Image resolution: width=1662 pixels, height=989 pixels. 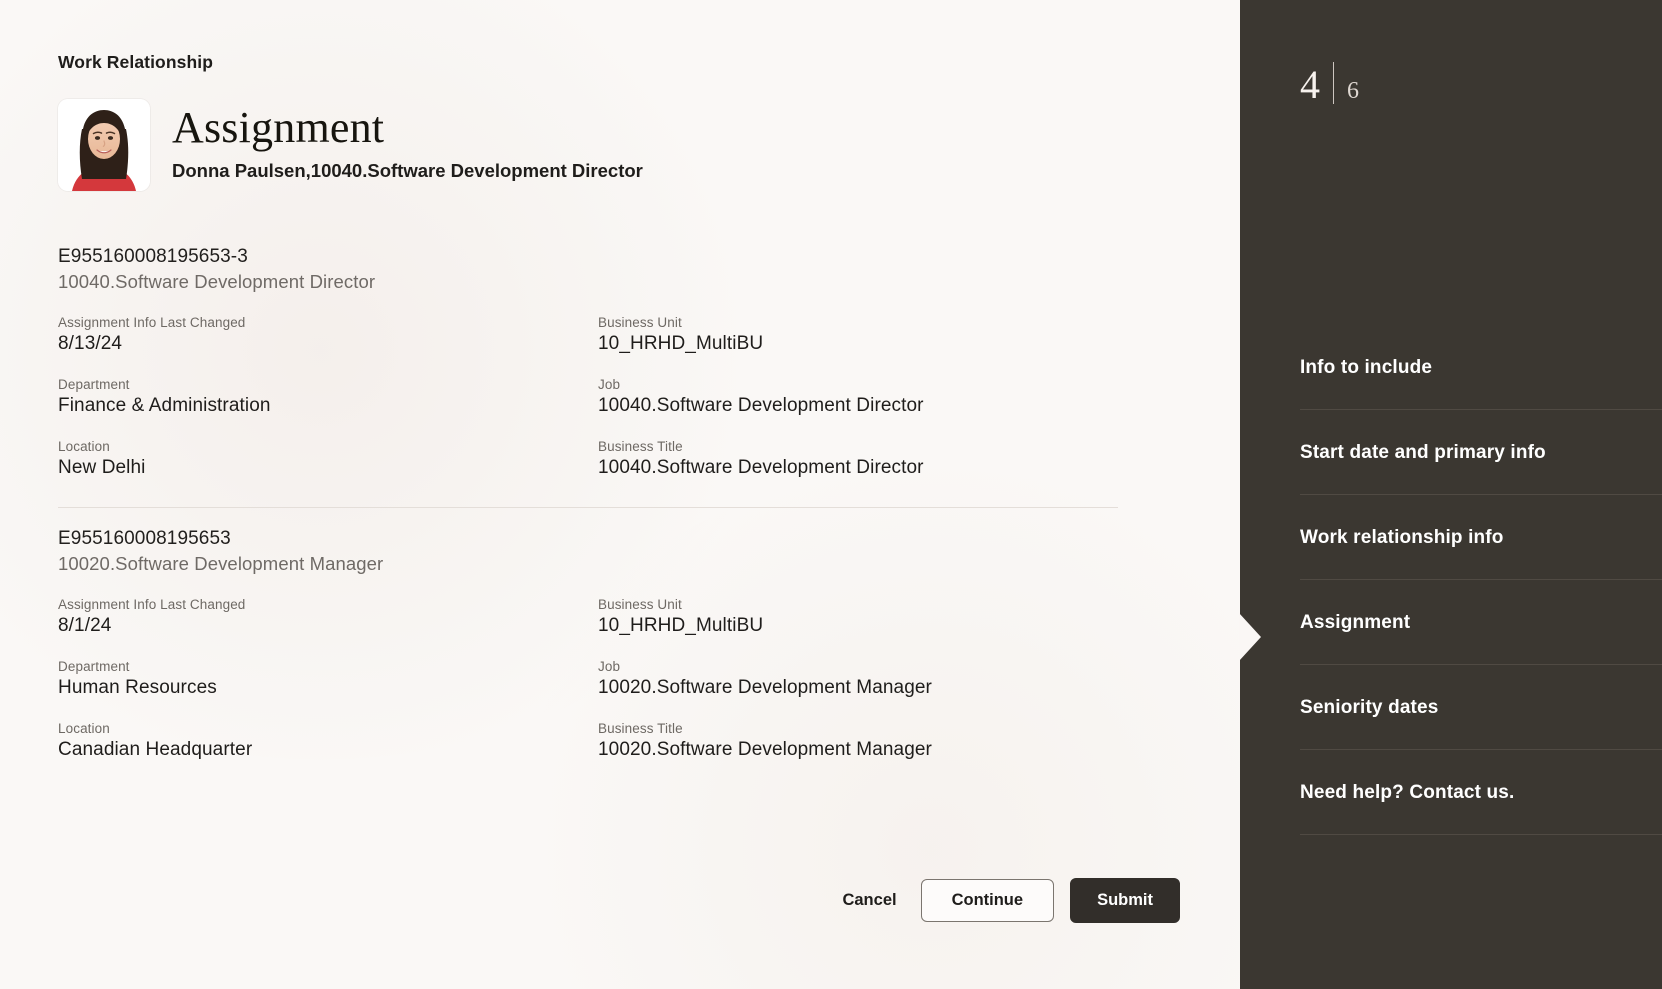 What do you see at coordinates (278, 128) in the screenshot?
I see `page-title: Assignment` at bounding box center [278, 128].